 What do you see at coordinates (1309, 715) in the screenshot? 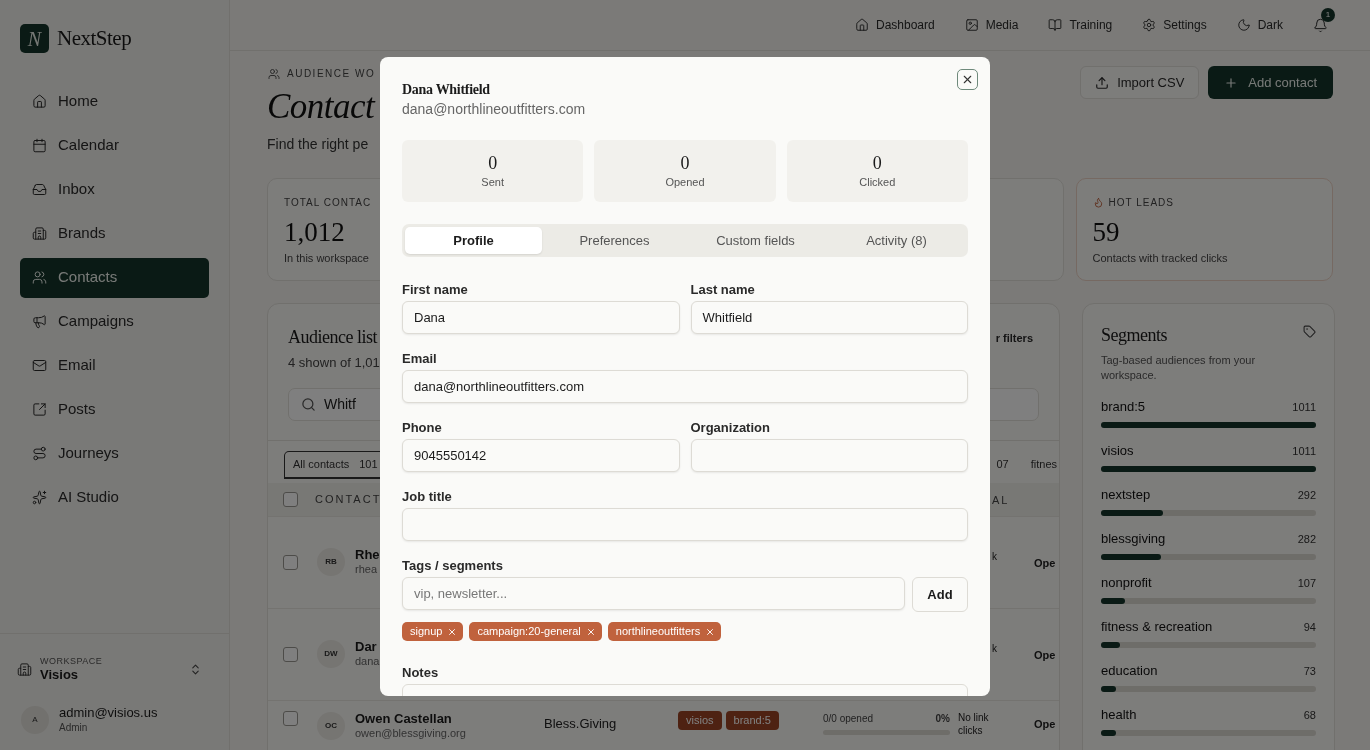
I see `segment-count: 68` at bounding box center [1309, 715].